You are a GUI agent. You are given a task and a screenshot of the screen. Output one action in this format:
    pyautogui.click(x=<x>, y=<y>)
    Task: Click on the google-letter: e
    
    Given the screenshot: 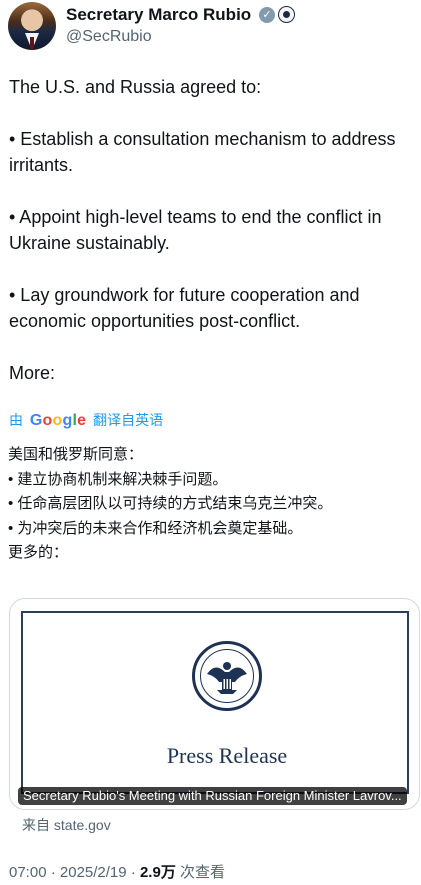 What is the action you would take?
    pyautogui.click(x=82, y=420)
    